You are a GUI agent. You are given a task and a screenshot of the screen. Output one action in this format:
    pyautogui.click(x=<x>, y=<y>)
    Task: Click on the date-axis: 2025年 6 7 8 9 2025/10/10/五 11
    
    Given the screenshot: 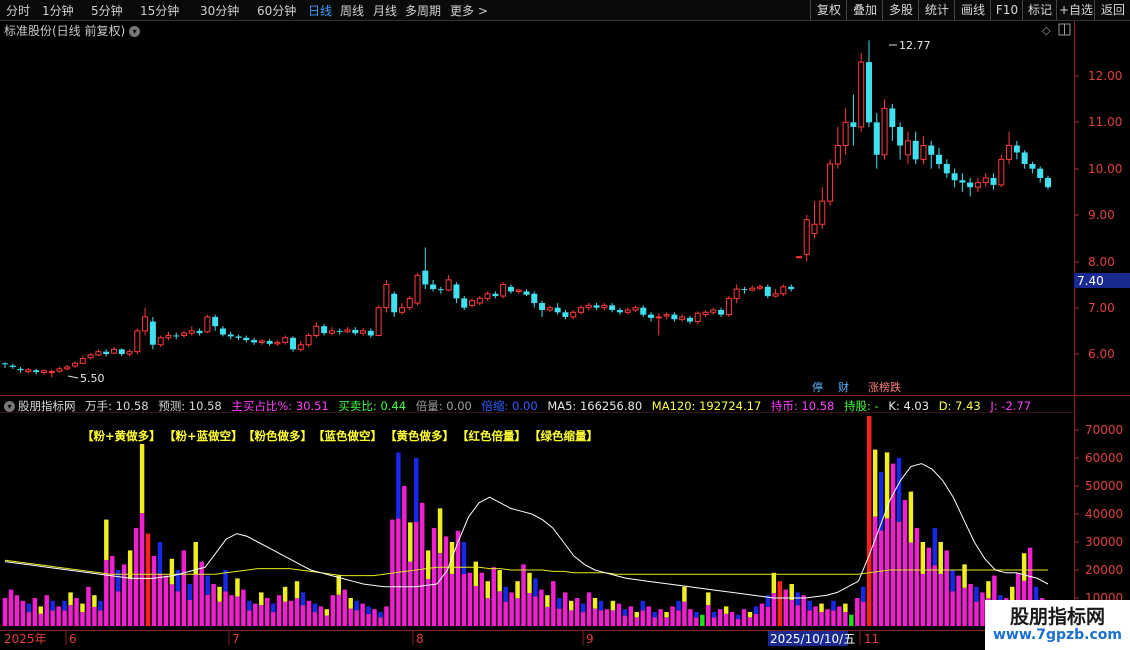 What is the action you would take?
    pyautogui.click(x=441, y=638)
    